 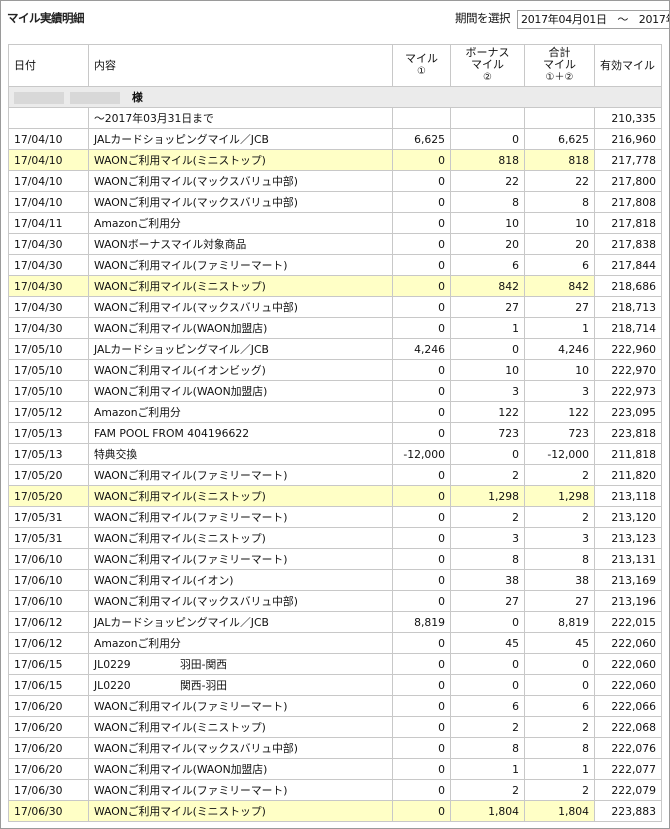 I want to click on table-row: 17/06/10 WAONご利用マイル(ファミリーマート) 0 8 8 213,131, so click(x=335, y=559).